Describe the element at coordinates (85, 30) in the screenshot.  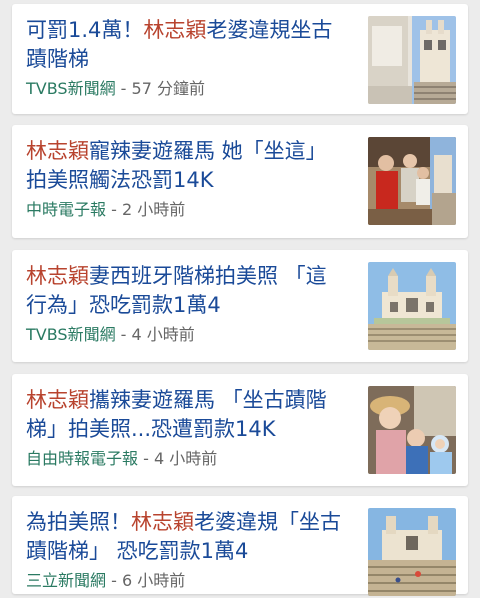
I see `headline-prefix: 可罰1.4萬！` at that location.